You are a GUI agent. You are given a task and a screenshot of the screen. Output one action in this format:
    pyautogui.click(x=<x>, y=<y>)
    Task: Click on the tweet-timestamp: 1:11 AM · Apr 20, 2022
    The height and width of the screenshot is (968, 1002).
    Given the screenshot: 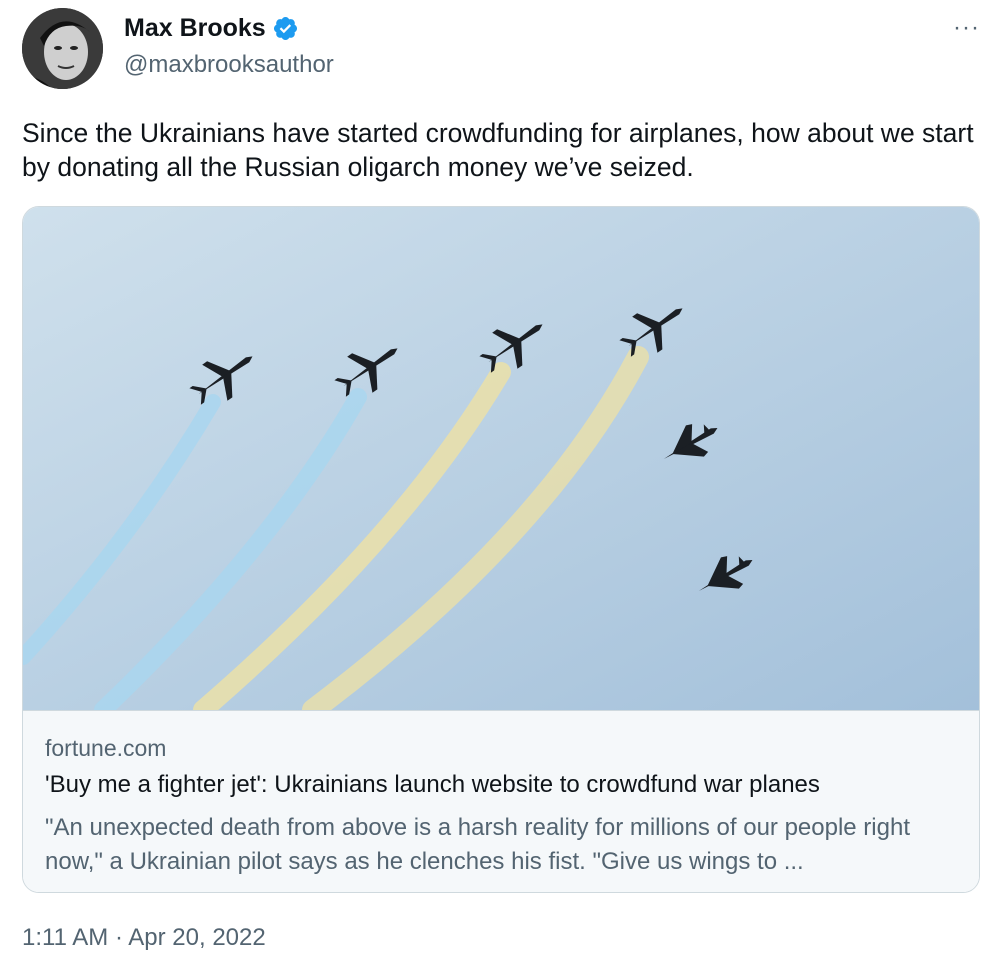 What is the action you would take?
    pyautogui.click(x=144, y=938)
    